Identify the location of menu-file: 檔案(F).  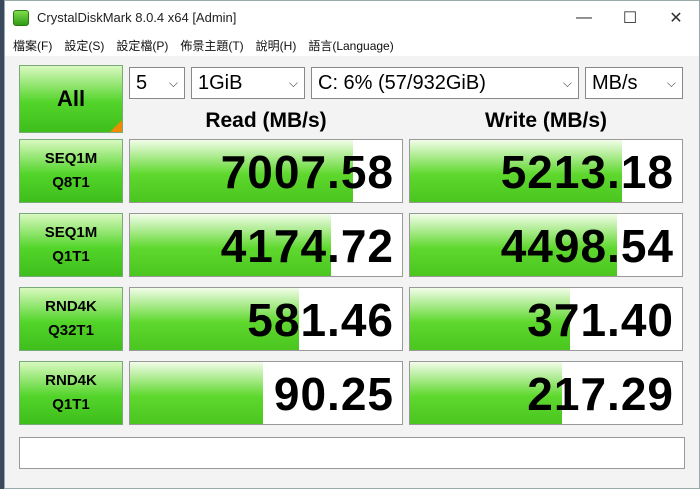
(31, 45).